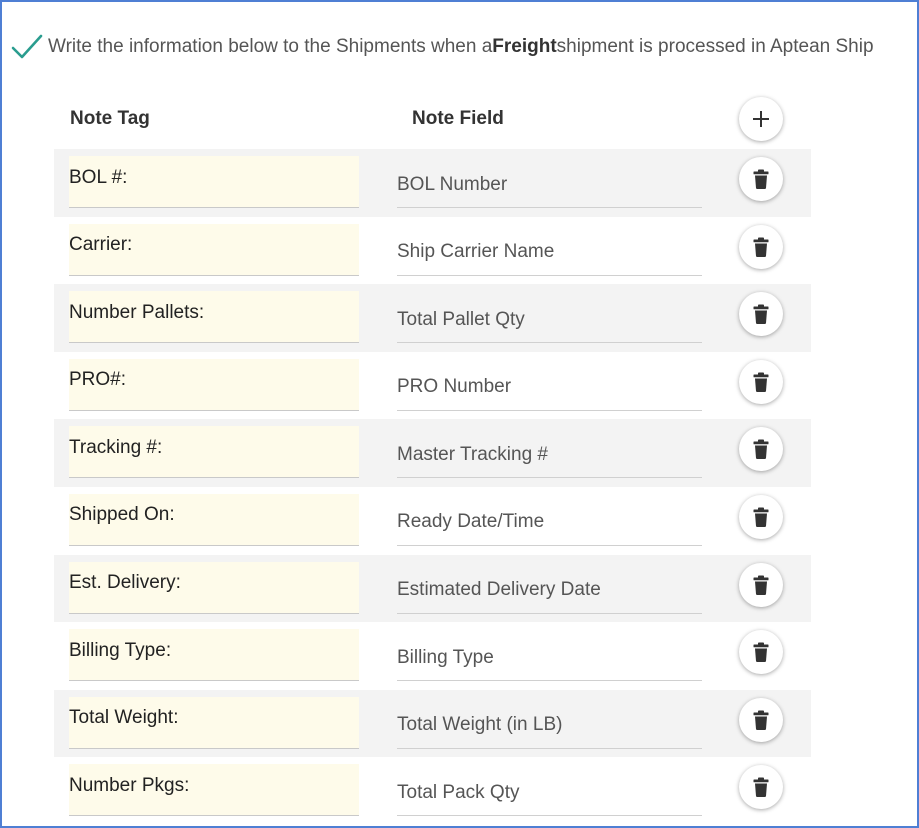 The image size is (919, 828). Describe the element at coordinates (549, 655) in the screenshot. I see `note-field-select: Billing Type` at that location.